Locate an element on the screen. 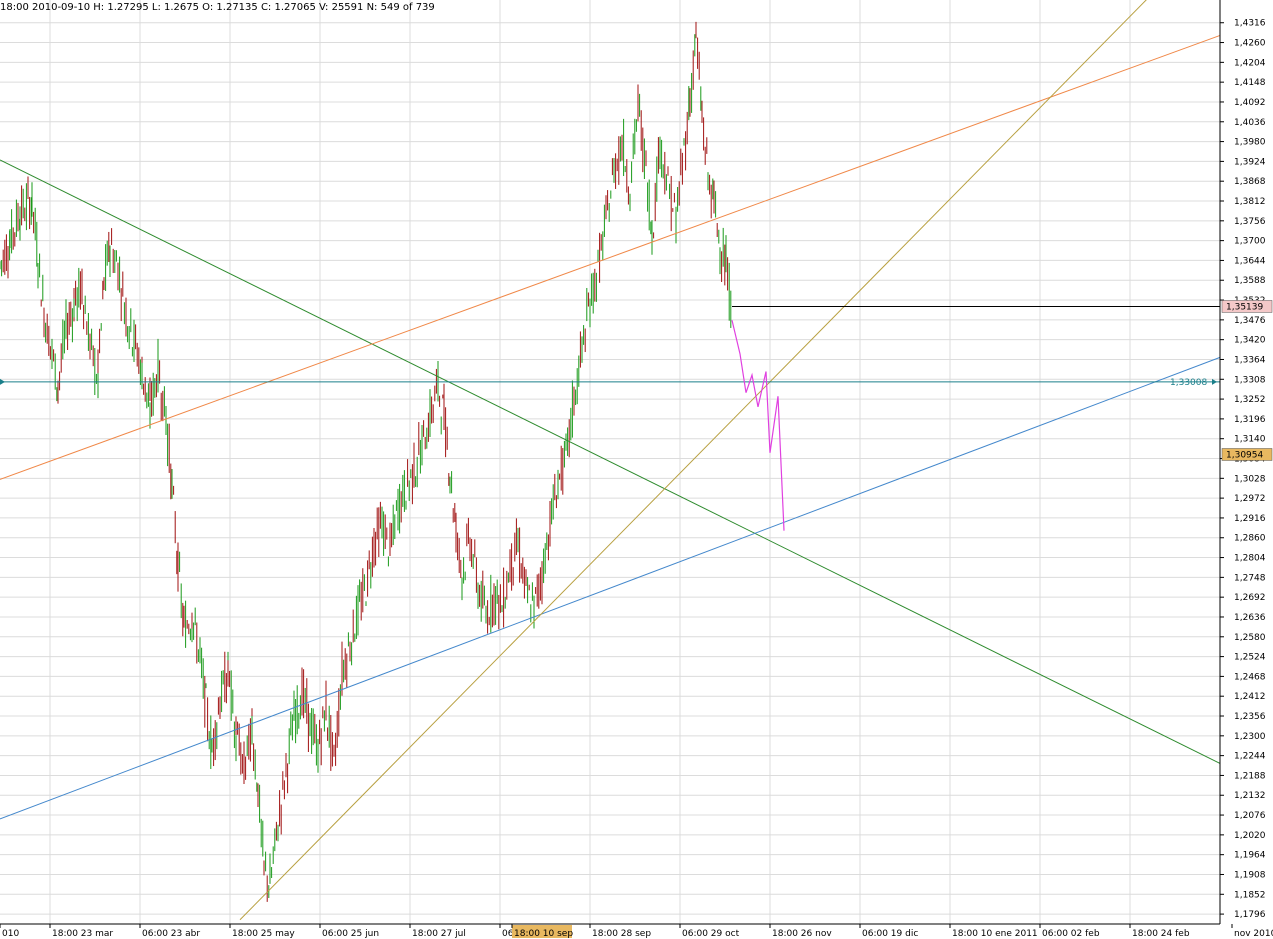 The height and width of the screenshot is (939, 1273). x-tick-label: 18:00 10 sep is located at coordinates (543, 934).